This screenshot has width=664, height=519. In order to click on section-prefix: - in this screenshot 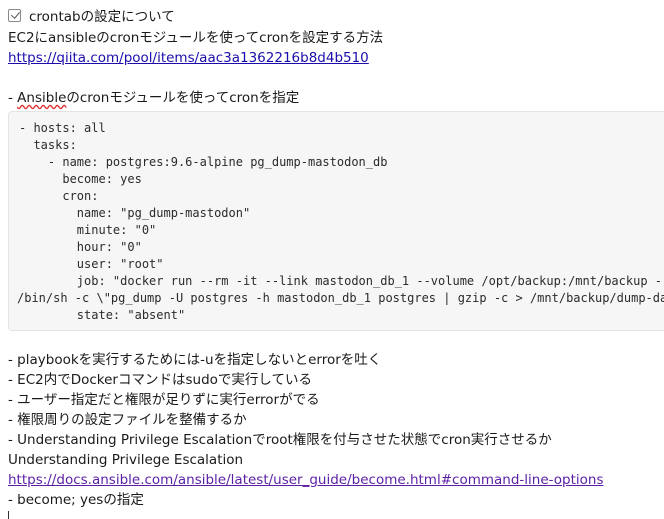, I will do `click(13, 98)`.